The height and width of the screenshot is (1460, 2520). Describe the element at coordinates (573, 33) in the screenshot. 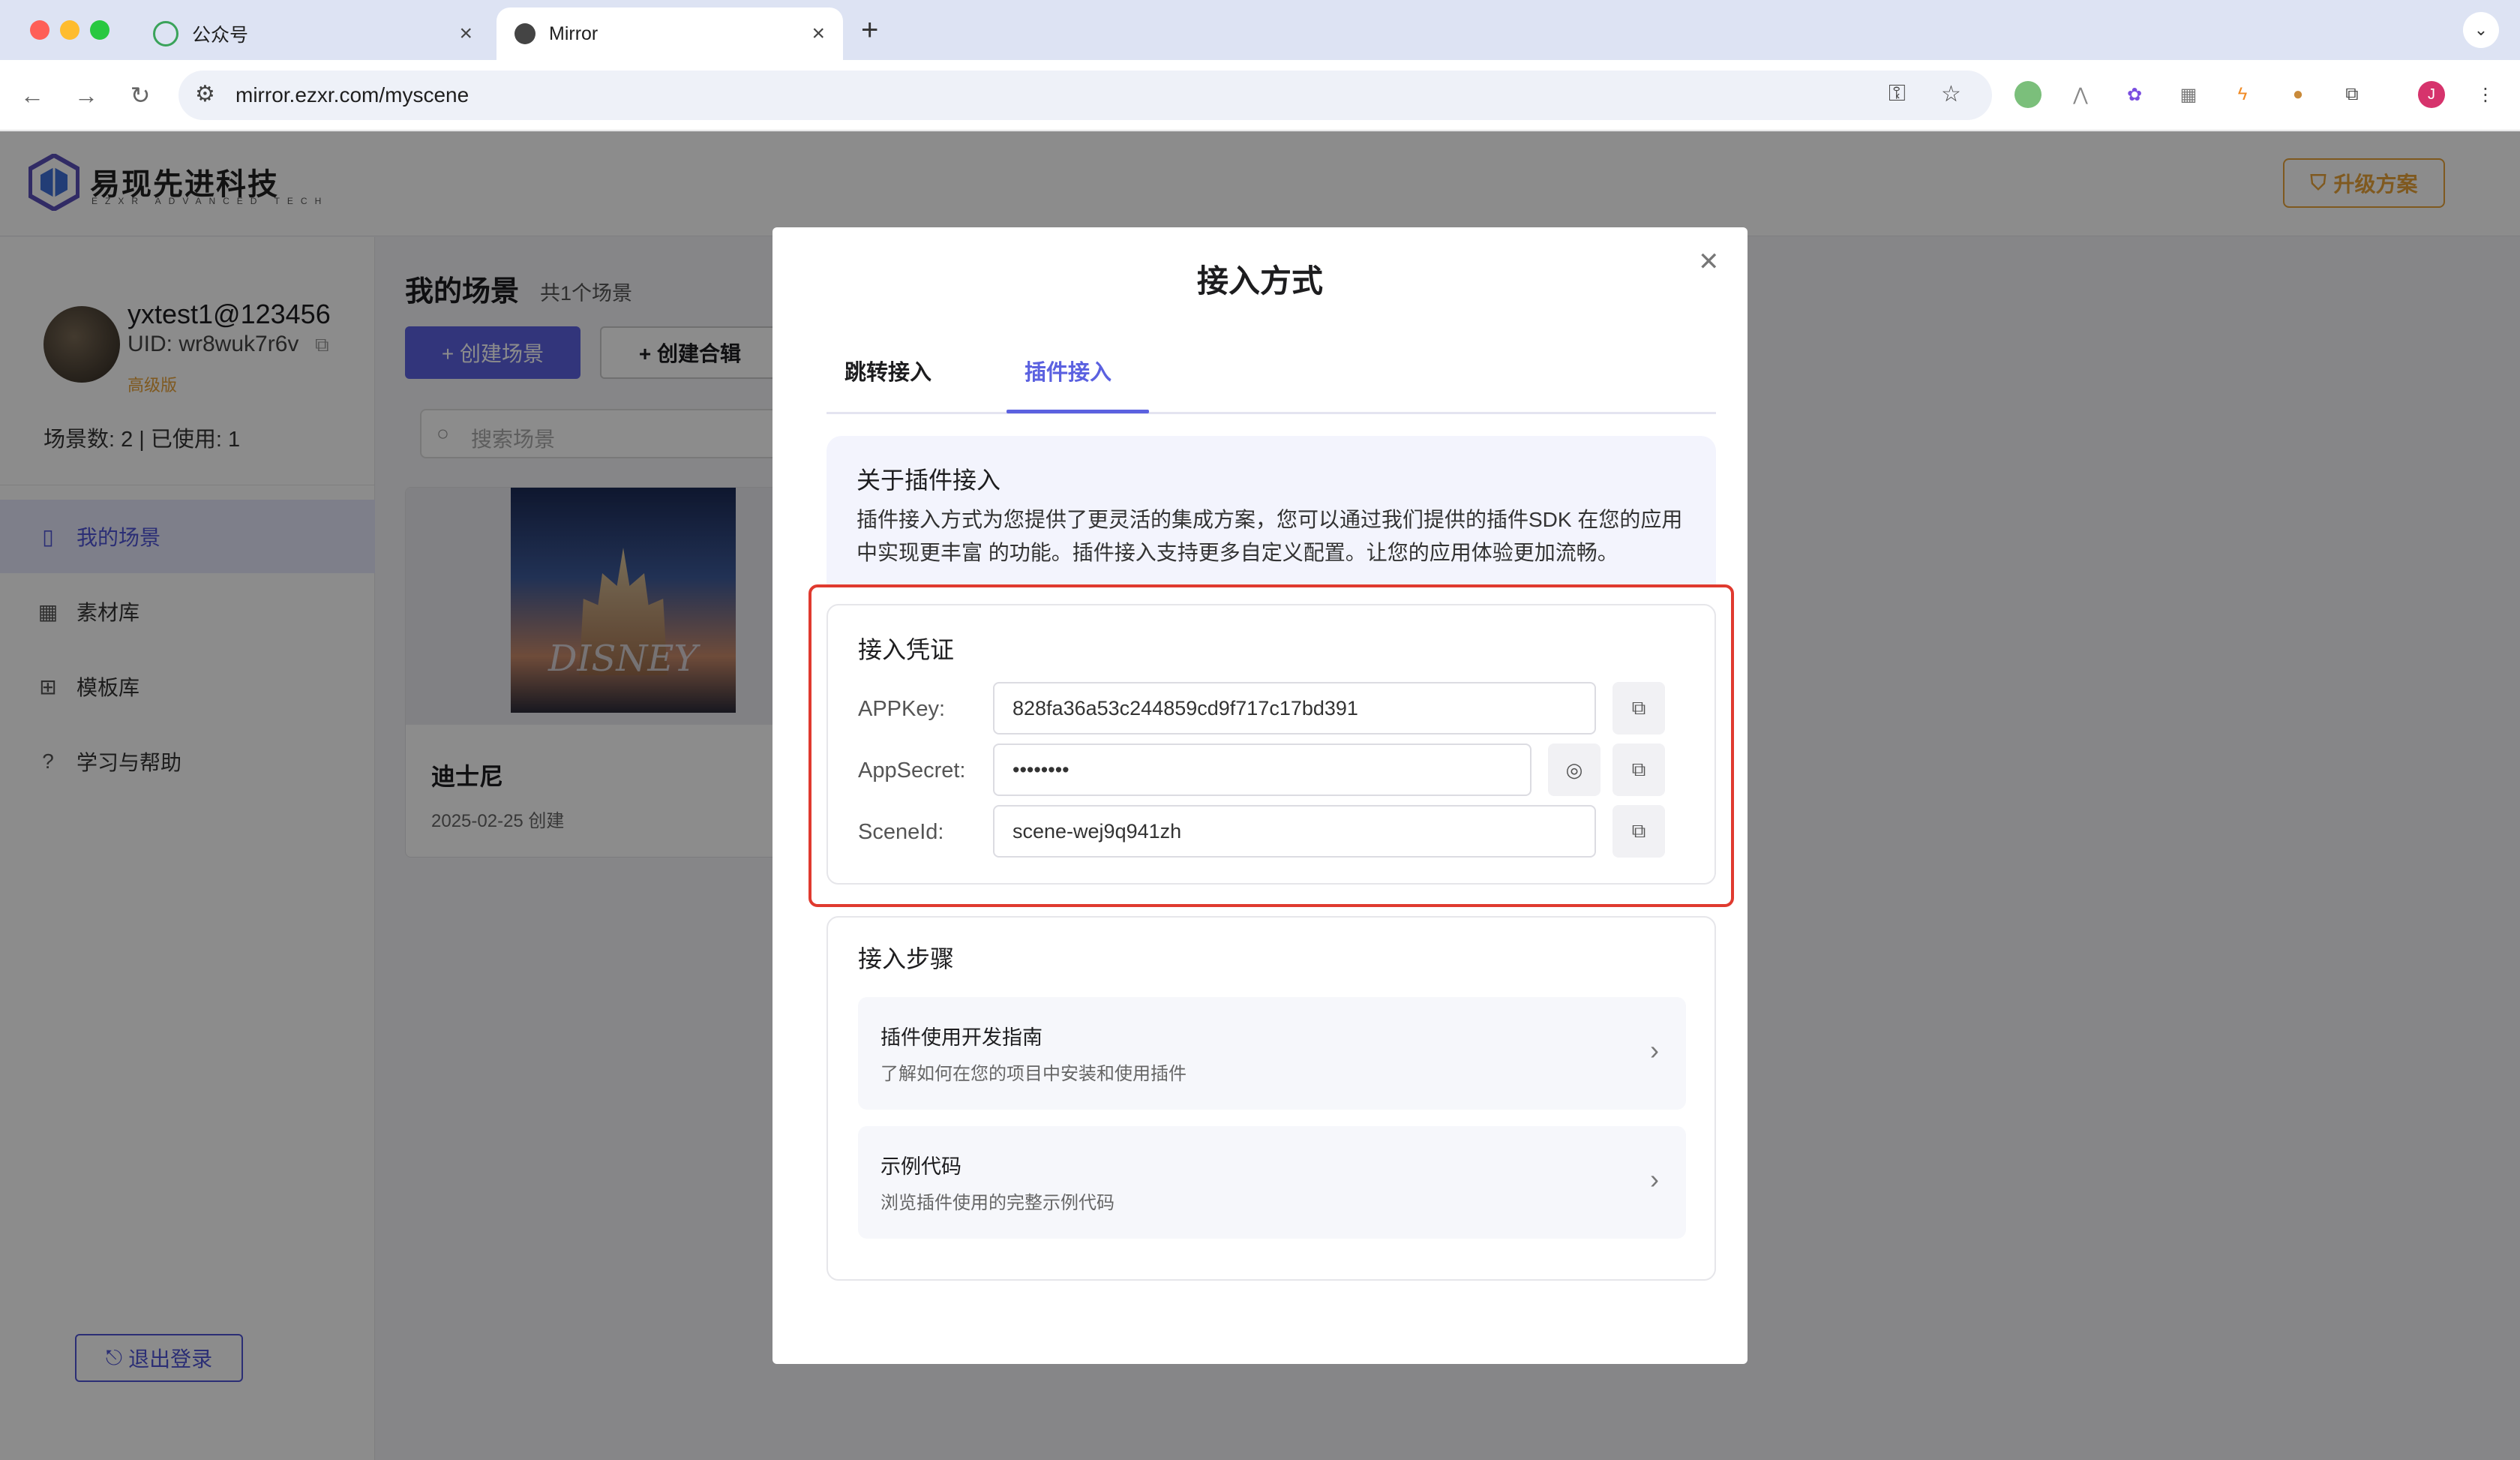

I see `browser-tab-label: Mirror` at that location.